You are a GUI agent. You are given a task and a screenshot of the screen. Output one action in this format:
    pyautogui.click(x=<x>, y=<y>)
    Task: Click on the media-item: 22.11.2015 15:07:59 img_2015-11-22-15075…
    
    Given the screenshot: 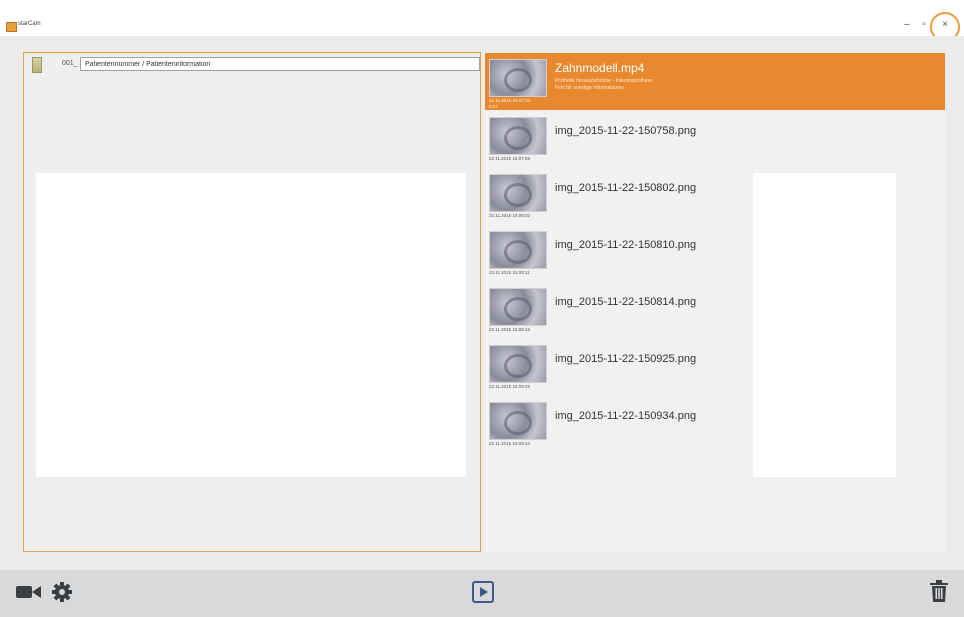 What is the action you would take?
    pyautogui.click(x=715, y=139)
    